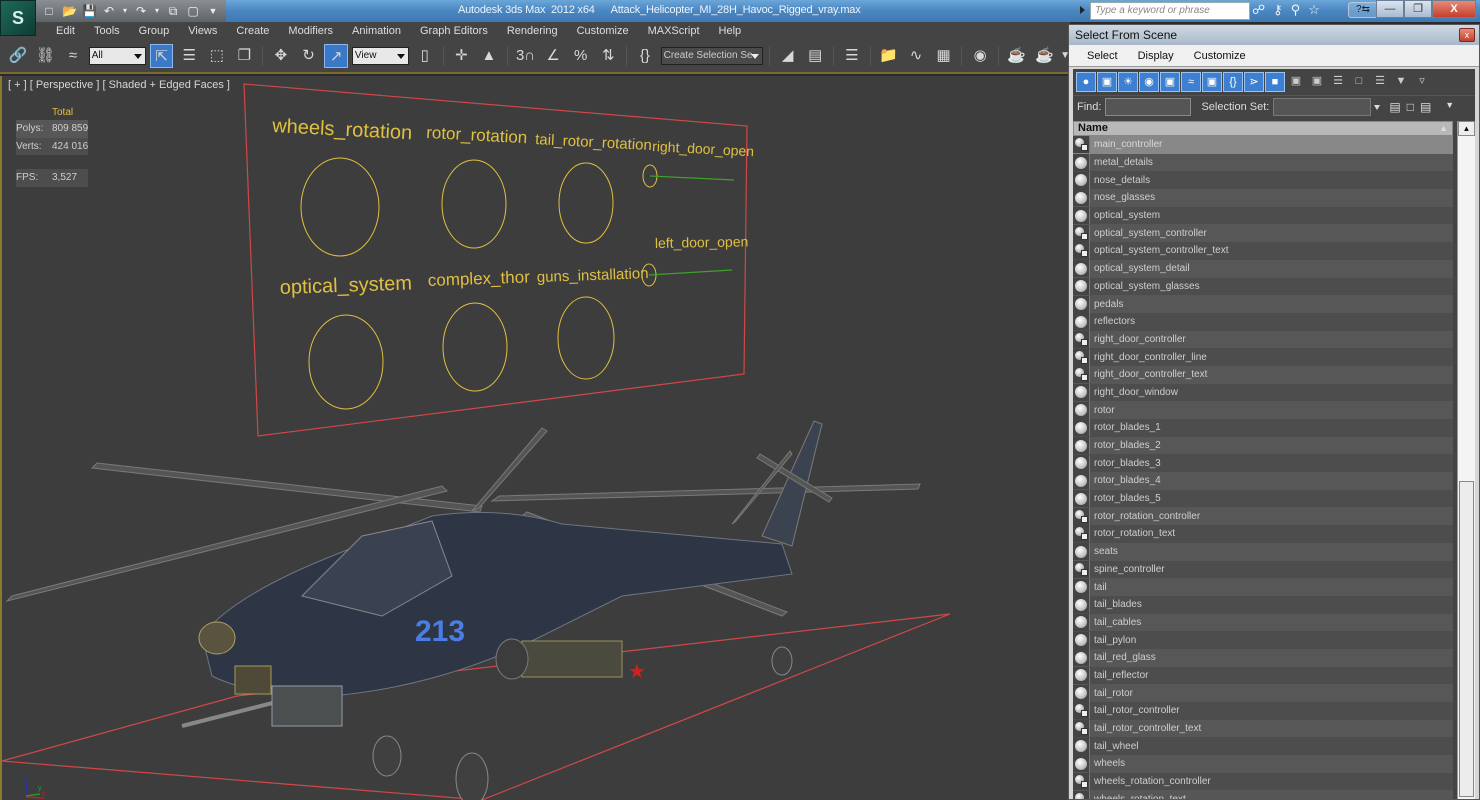 The height and width of the screenshot is (800, 1480). Describe the element at coordinates (1263, 128) in the screenshot. I see `name-column-header: Name ▲` at that location.